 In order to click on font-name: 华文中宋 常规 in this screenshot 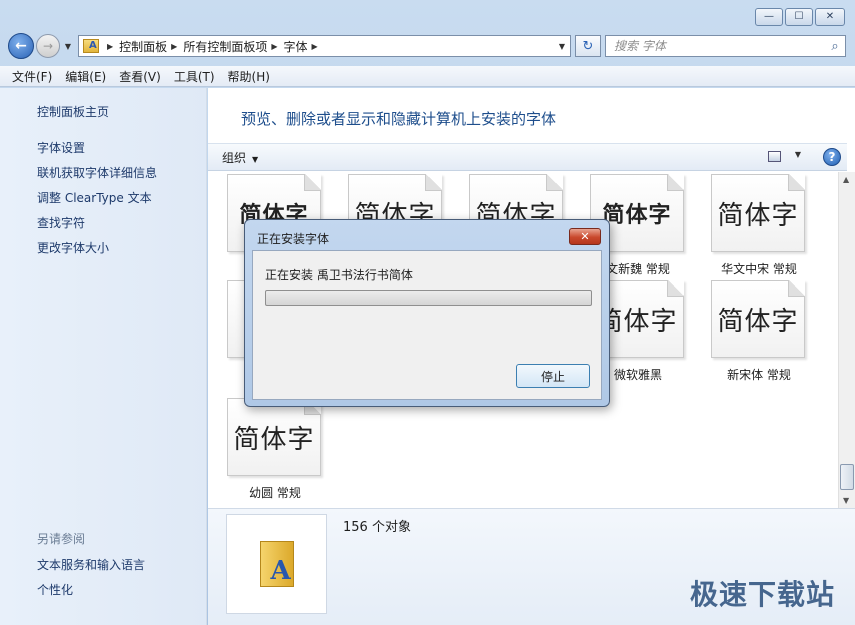, I will do `click(759, 269)`.